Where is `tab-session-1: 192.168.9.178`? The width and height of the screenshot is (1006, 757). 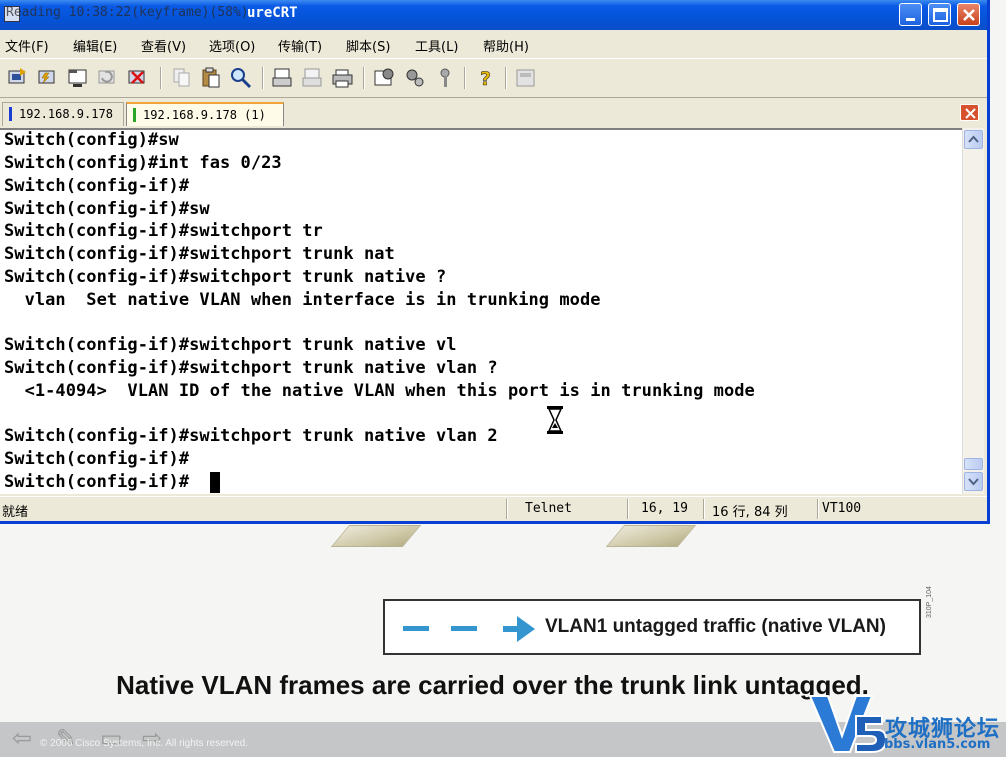 tab-session-1: 192.168.9.178 is located at coordinates (63, 114).